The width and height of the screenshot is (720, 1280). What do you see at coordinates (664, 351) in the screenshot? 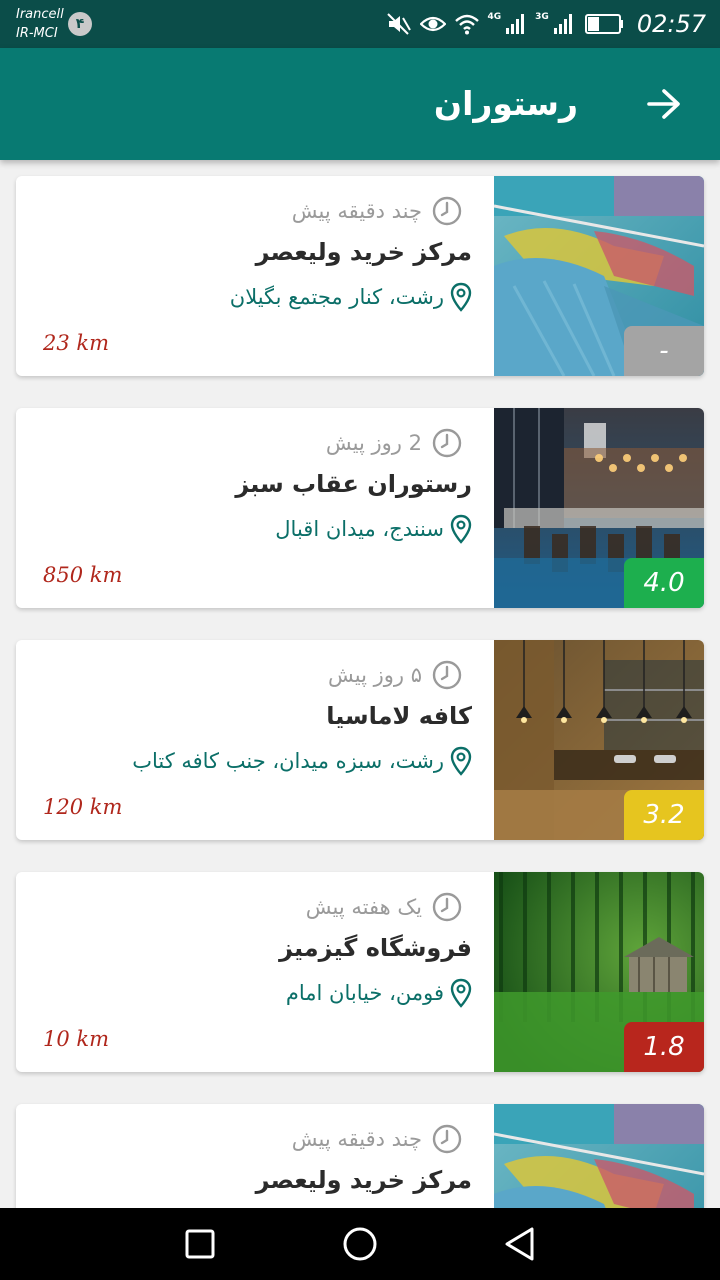
I see `rating-badge: -` at bounding box center [664, 351].